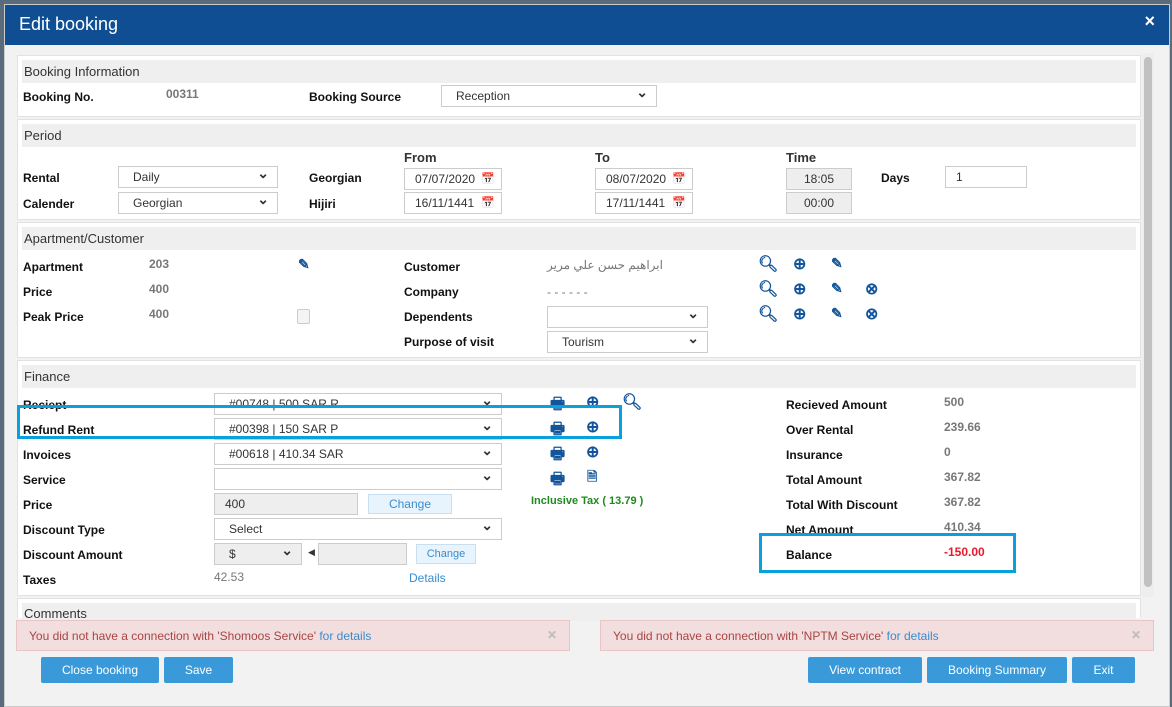  What do you see at coordinates (1148, 322) in the screenshot?
I see `scrollbar-thumb` at bounding box center [1148, 322].